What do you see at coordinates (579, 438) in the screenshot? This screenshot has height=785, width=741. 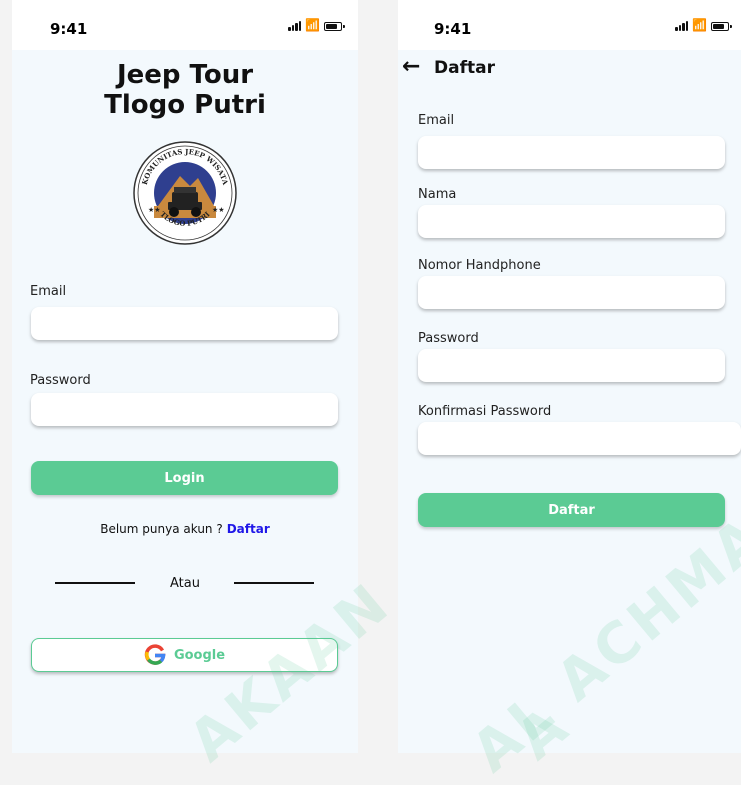 I see `confirm-password-input` at bounding box center [579, 438].